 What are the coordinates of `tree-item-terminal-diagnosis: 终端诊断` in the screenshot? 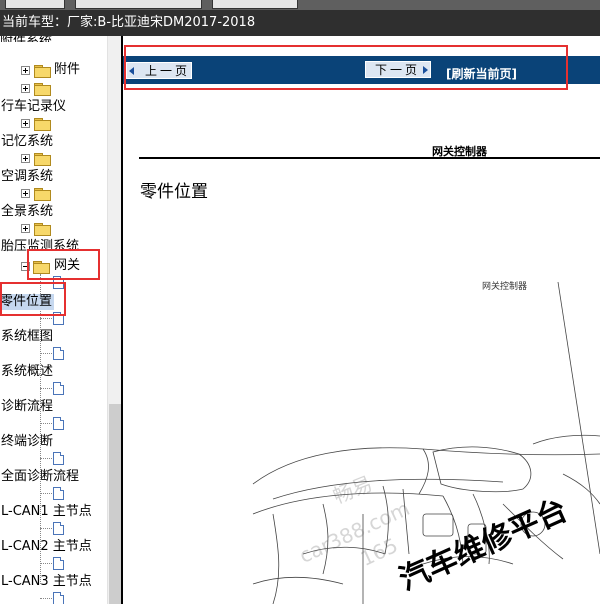 It's located at (27, 442).